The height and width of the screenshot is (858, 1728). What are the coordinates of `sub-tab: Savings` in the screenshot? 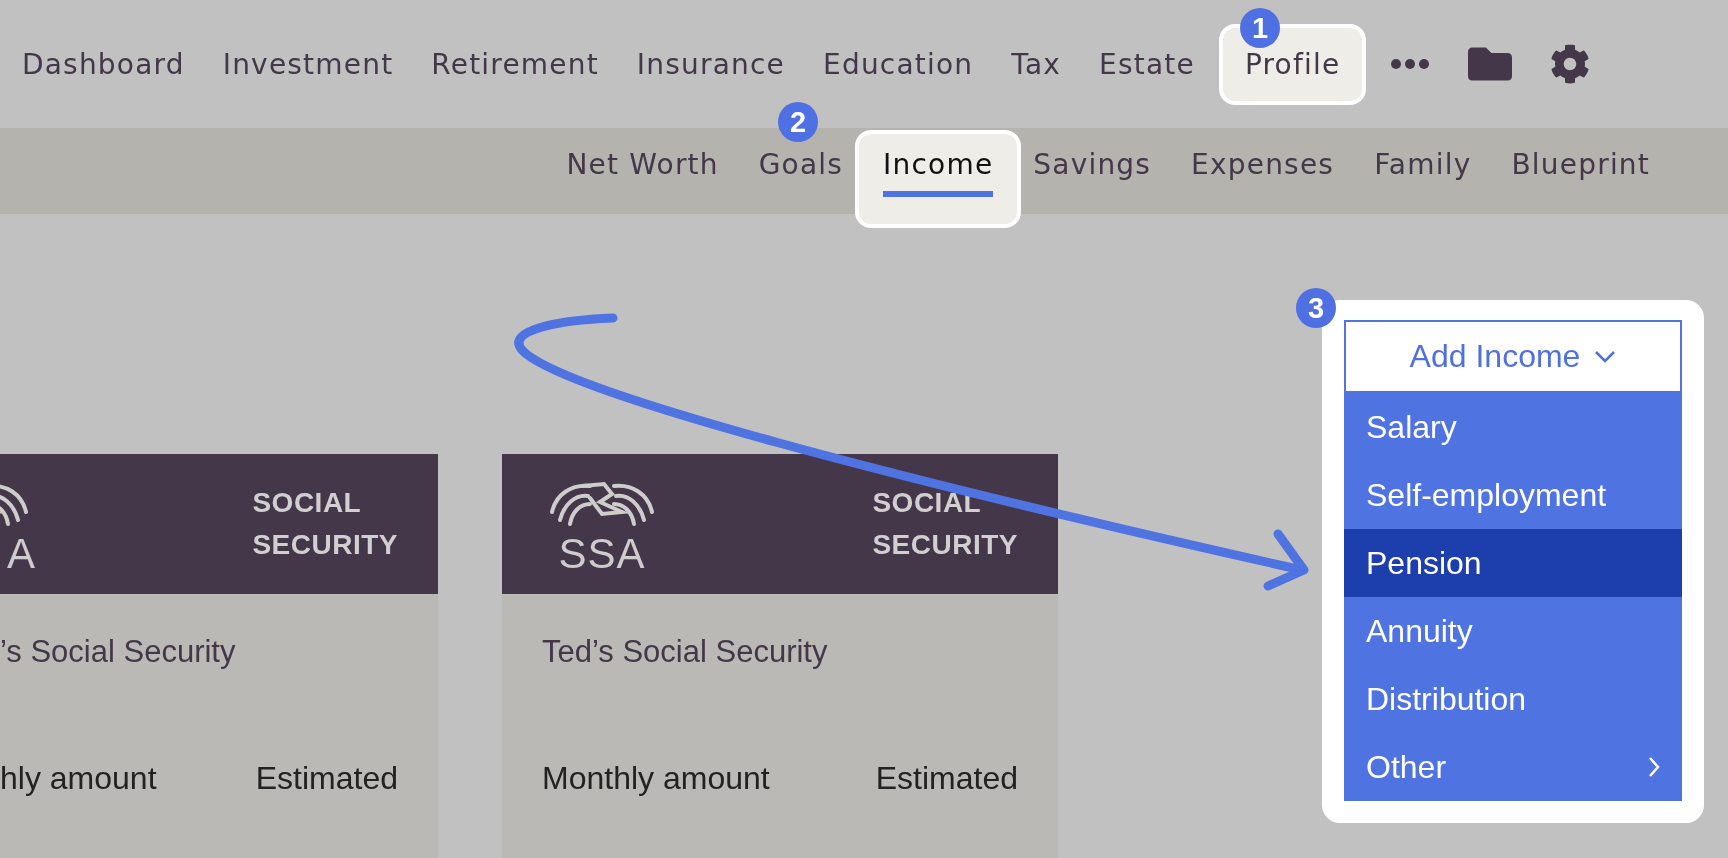 It's located at (1092, 164).